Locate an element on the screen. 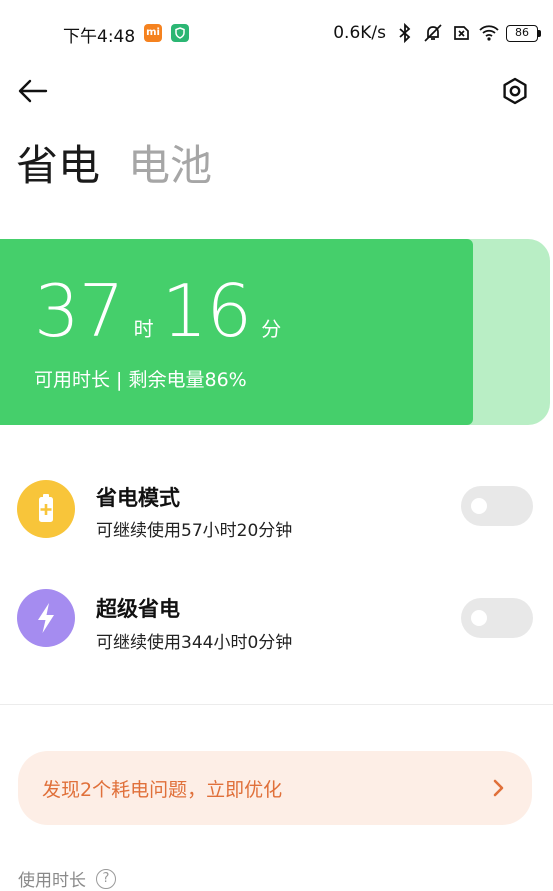  battery-plus-icon is located at coordinates (46, 509).